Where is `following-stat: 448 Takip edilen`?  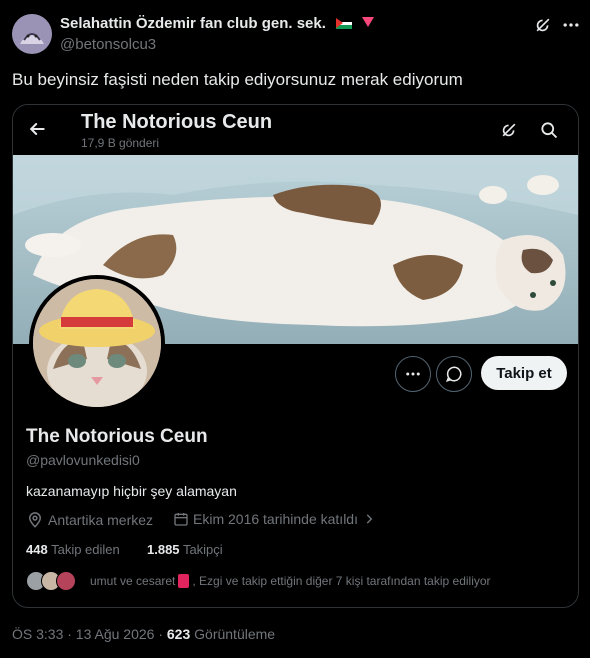 following-stat: 448 Takip edilen is located at coordinates (73, 549).